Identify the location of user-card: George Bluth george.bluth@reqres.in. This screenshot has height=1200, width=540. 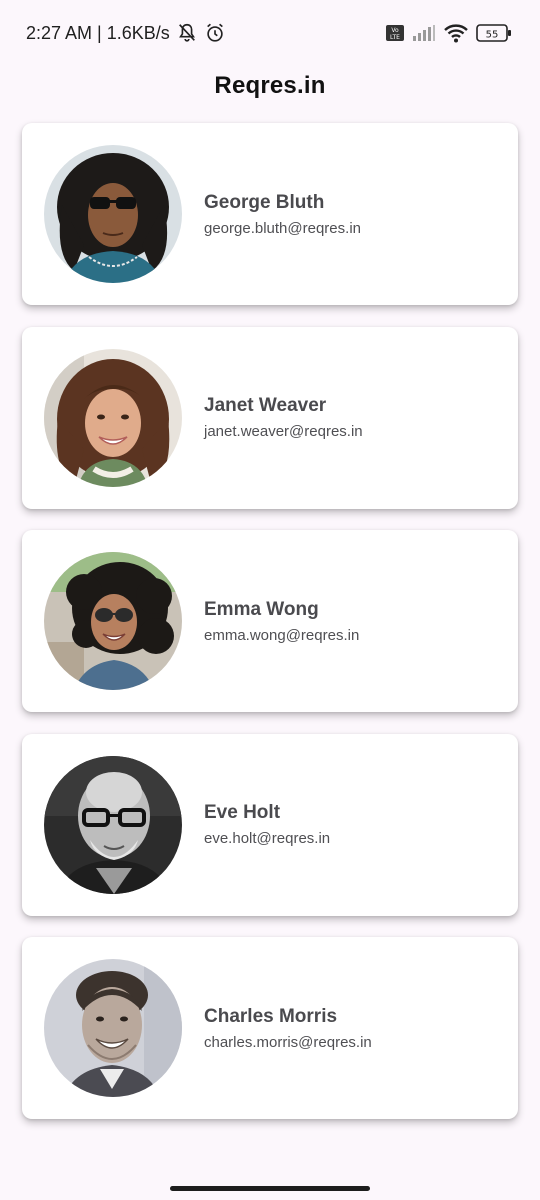
(270, 214).